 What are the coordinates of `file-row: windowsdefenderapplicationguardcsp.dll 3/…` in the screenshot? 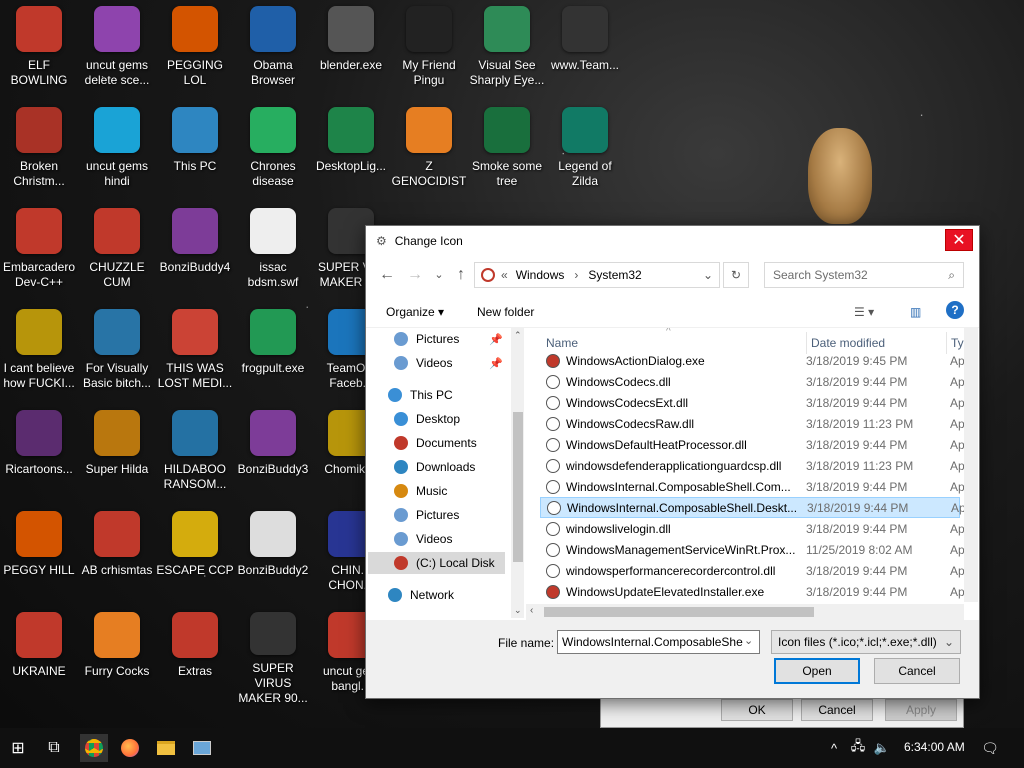 It's located at (752, 465).